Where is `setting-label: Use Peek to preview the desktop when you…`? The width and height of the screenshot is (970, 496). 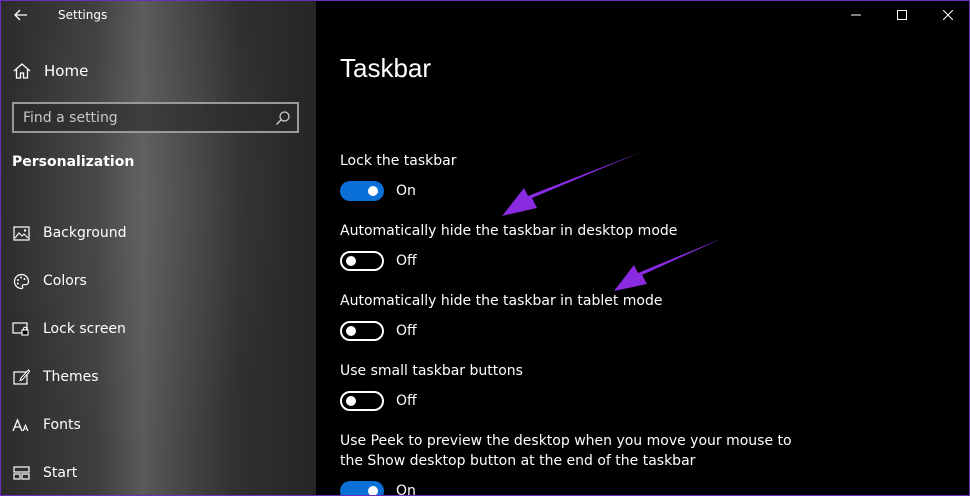
setting-label: Use Peek to preview the desktop when you… is located at coordinates (566, 441).